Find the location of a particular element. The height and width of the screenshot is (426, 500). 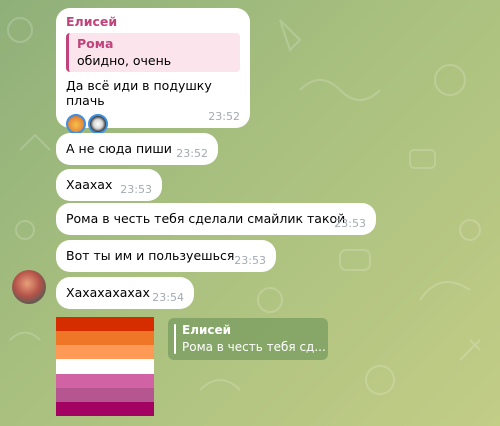

message-text: А не сюда пиши is located at coordinates (119, 148).